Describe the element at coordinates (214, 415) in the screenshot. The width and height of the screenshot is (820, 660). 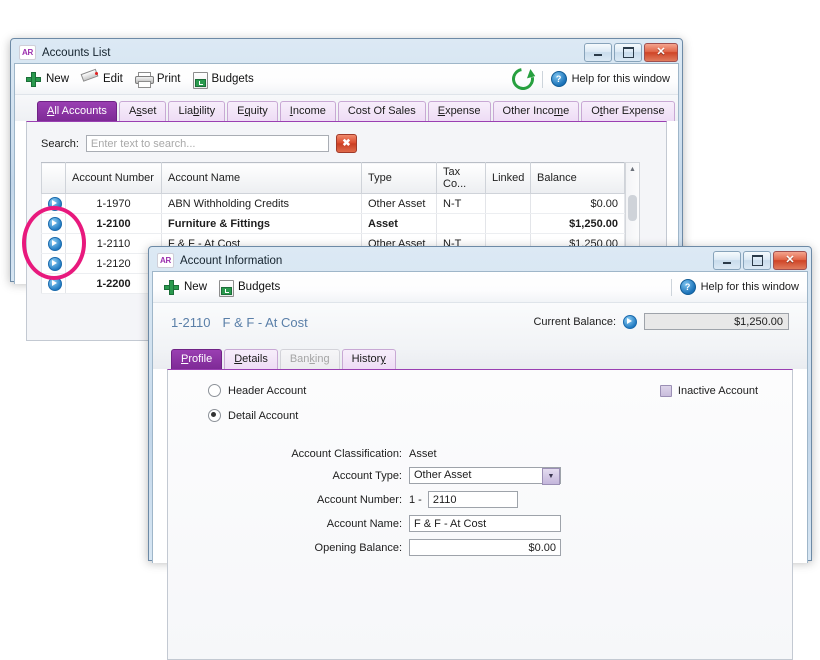
I see `detail-account-radio` at that location.